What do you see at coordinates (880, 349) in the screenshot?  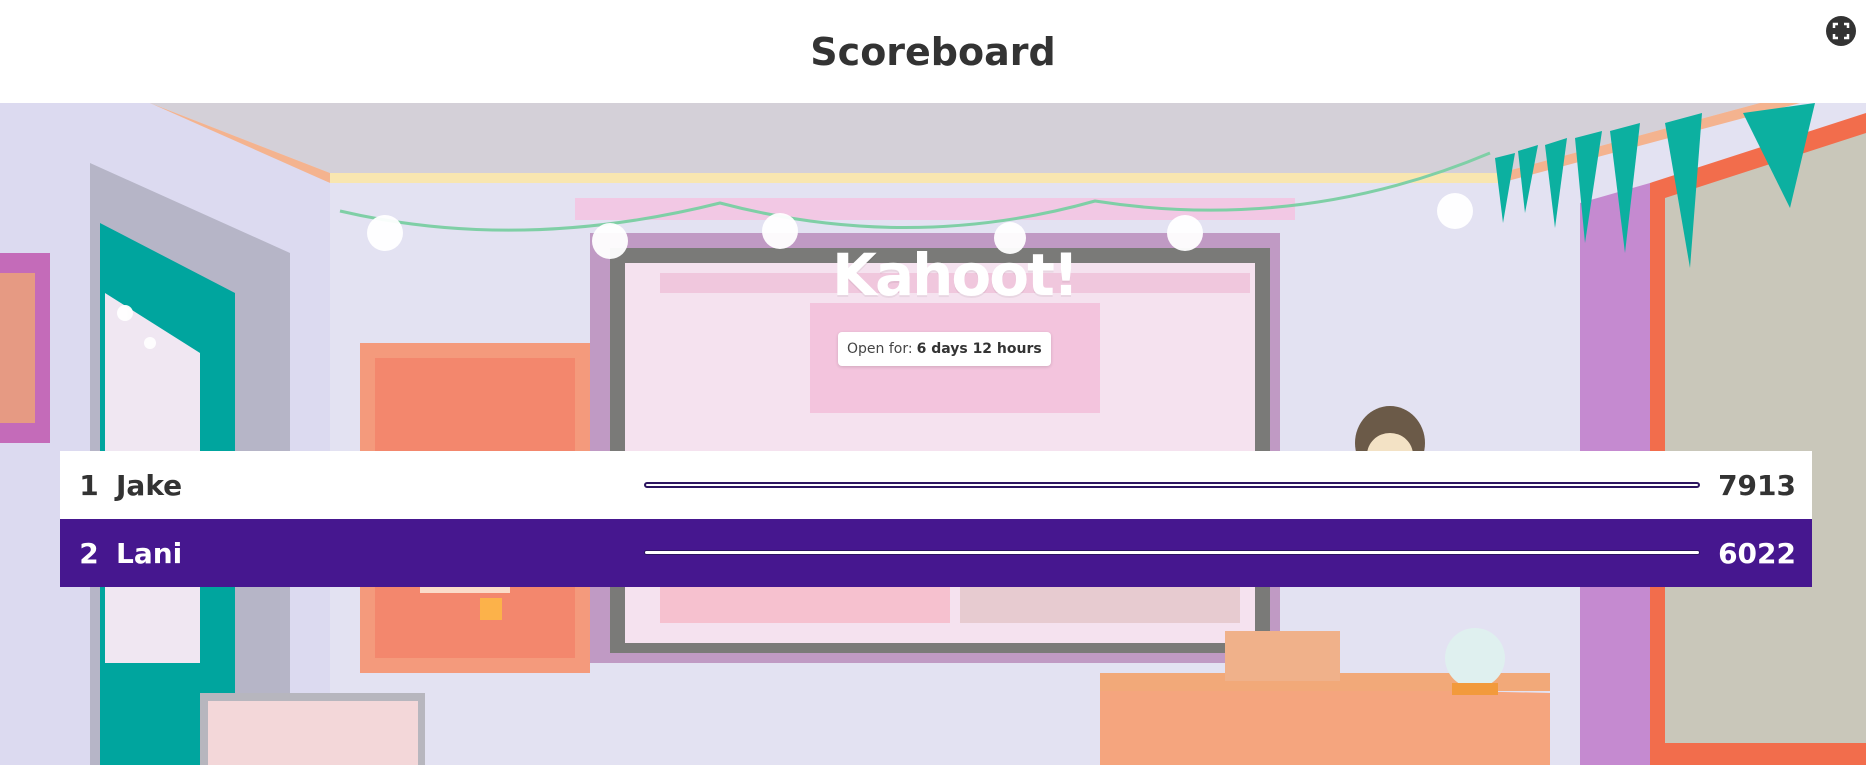 I see `open-for-label: Open for:` at bounding box center [880, 349].